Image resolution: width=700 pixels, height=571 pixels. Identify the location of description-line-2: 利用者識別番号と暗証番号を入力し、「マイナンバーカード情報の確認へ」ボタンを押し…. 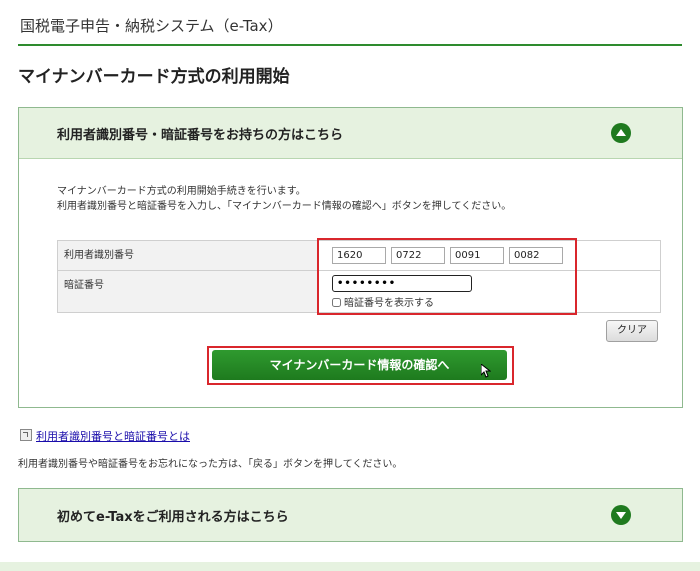
(284, 206).